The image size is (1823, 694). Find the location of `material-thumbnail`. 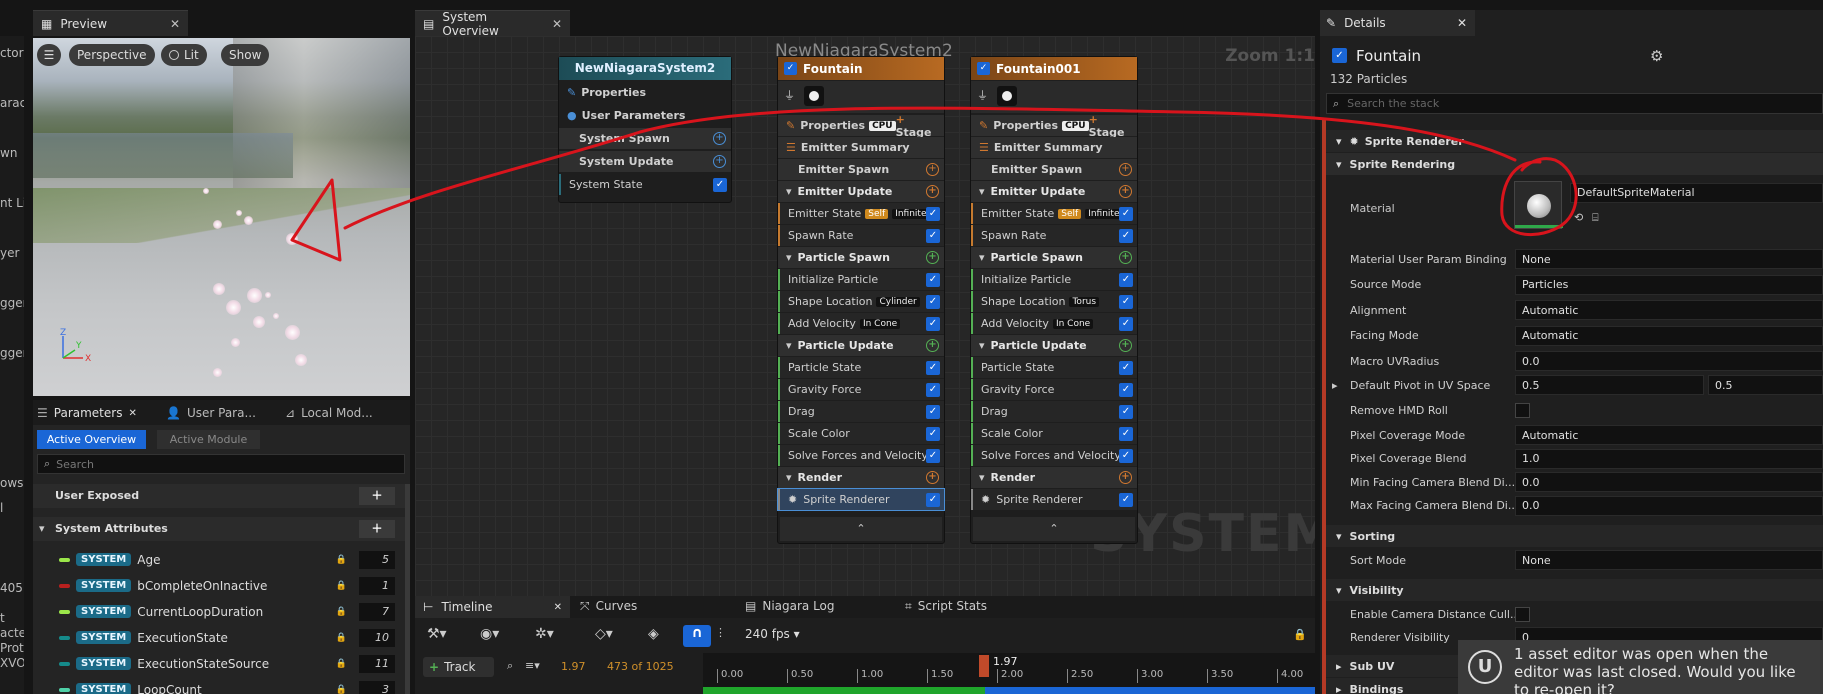

material-thumbnail is located at coordinates (1538, 205).